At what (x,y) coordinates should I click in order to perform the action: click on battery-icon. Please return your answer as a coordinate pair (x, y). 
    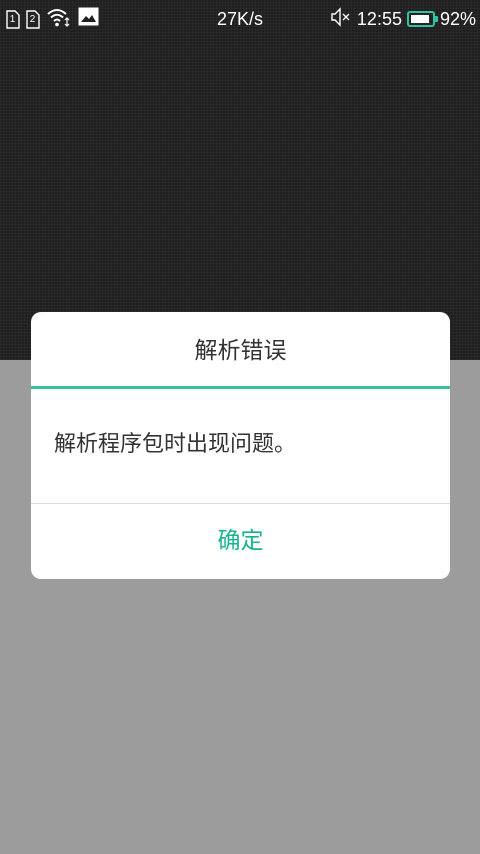
    Looking at the image, I should click on (422, 19).